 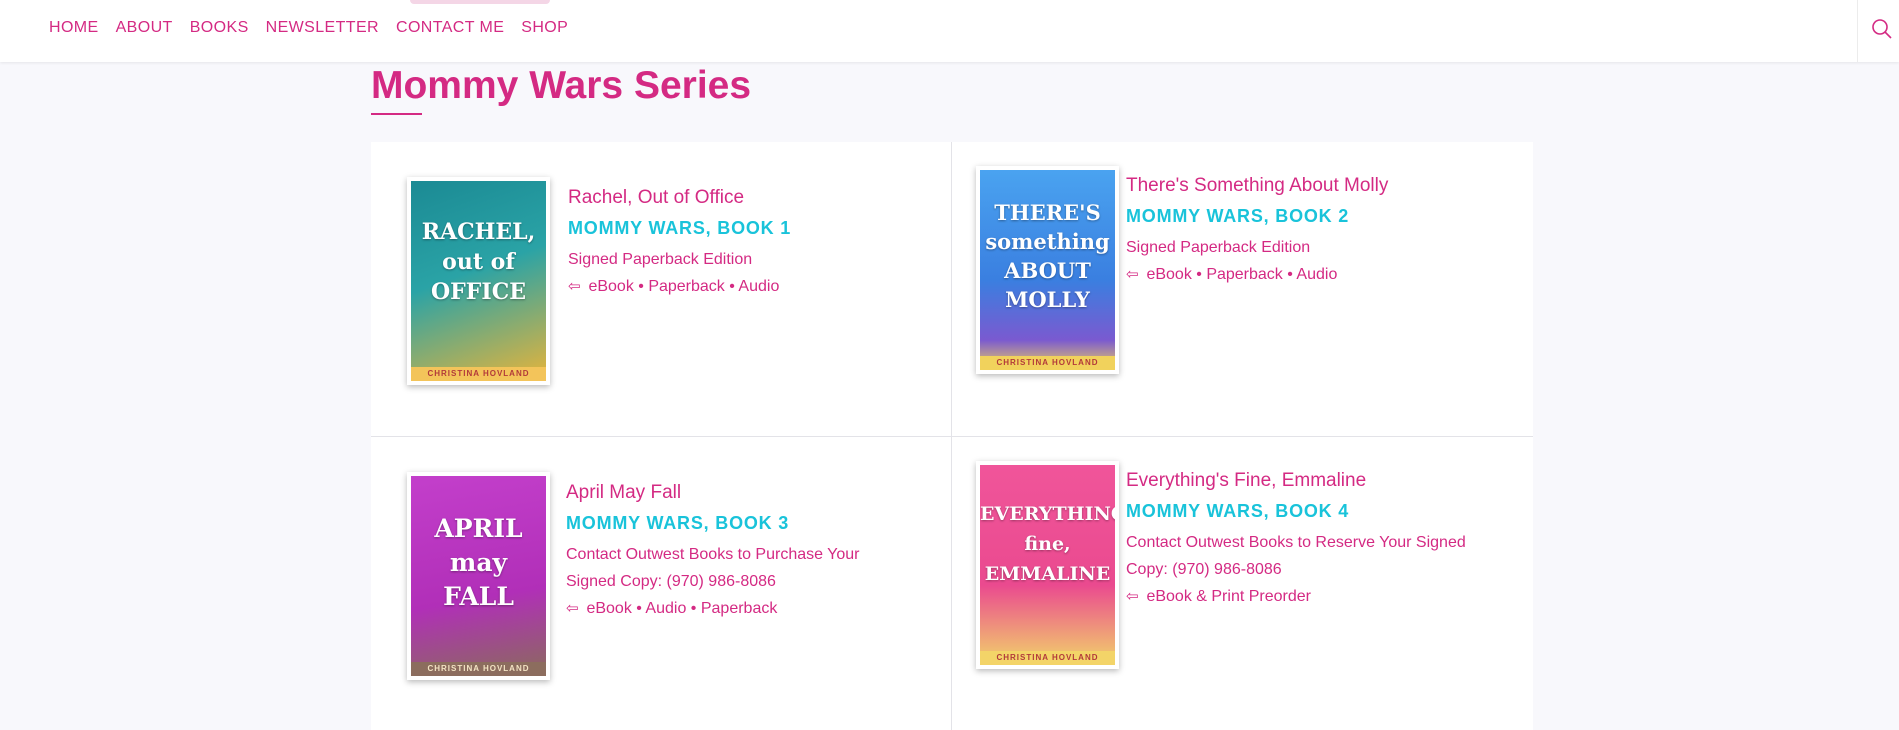 What do you see at coordinates (1316, 569) in the screenshot?
I see `book-phone-4: Copy: (970) 986-8086` at bounding box center [1316, 569].